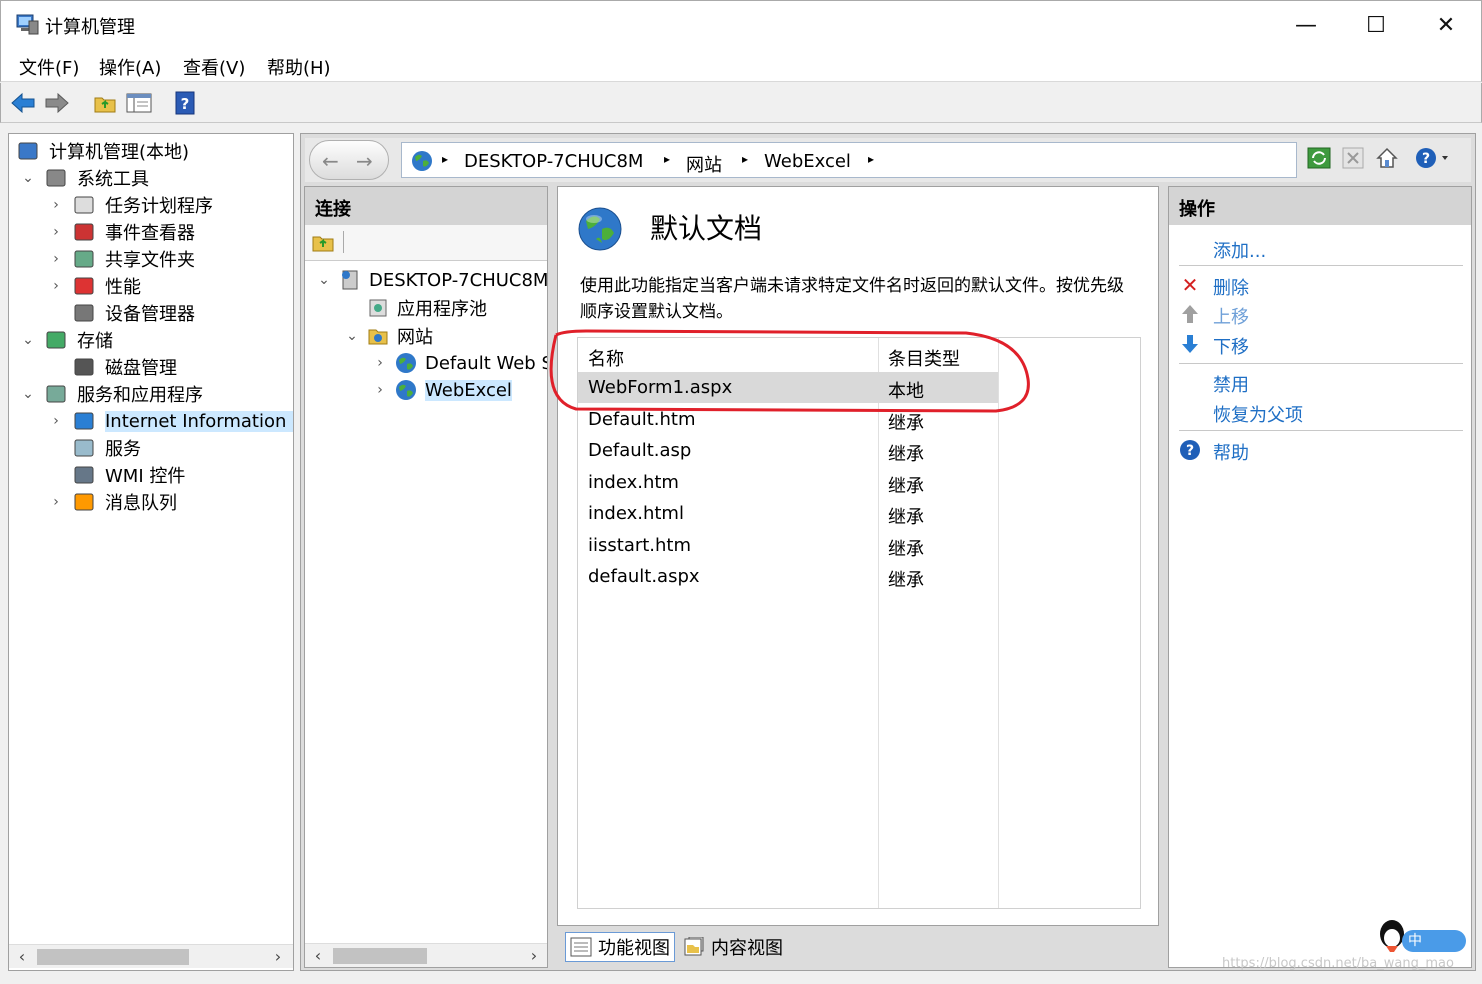 The width and height of the screenshot is (1482, 984). What do you see at coordinates (1353, 158) in the screenshot?
I see `stop-icon` at bounding box center [1353, 158].